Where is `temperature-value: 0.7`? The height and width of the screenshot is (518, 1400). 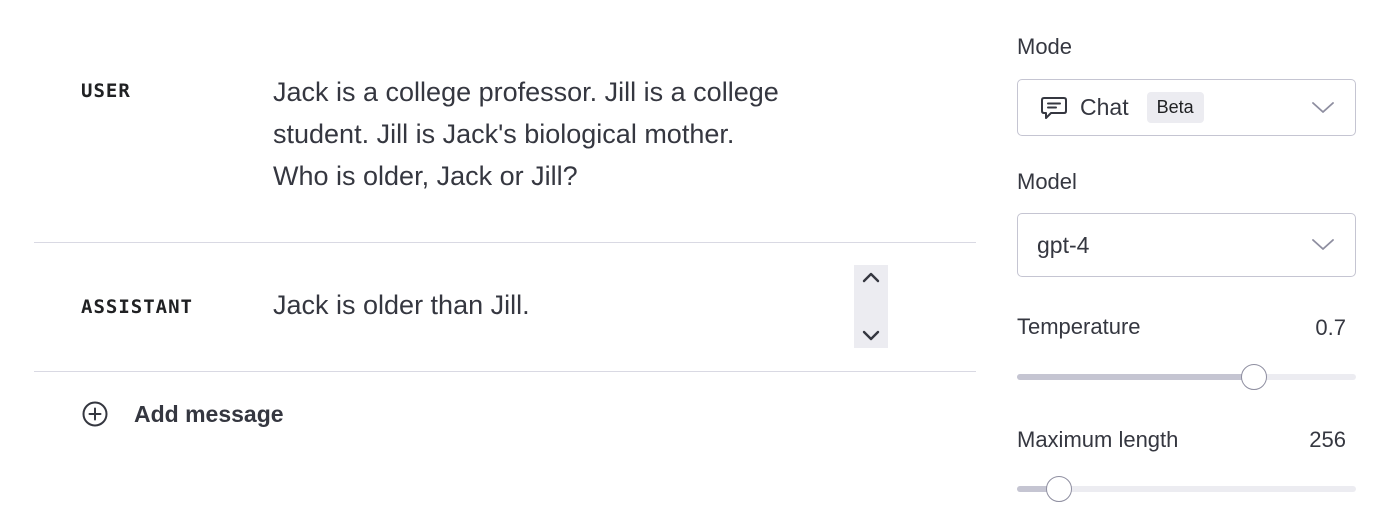 temperature-value: 0.7 is located at coordinates (1330, 328).